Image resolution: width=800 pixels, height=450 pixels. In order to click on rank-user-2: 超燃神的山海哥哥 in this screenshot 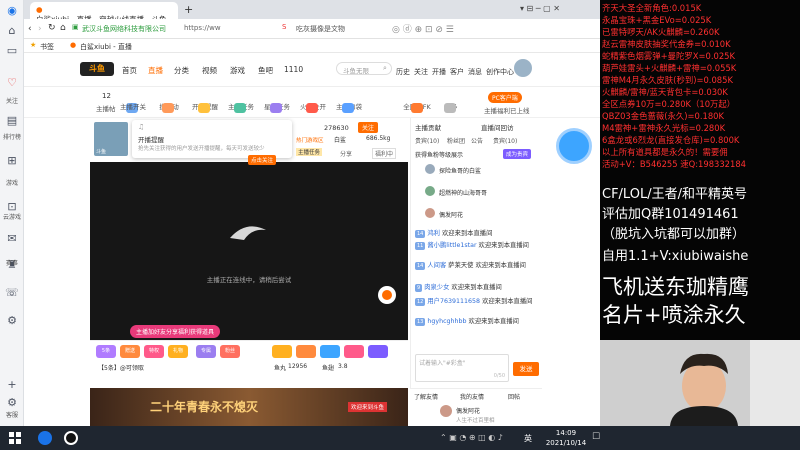, I will do `click(463, 192)`.